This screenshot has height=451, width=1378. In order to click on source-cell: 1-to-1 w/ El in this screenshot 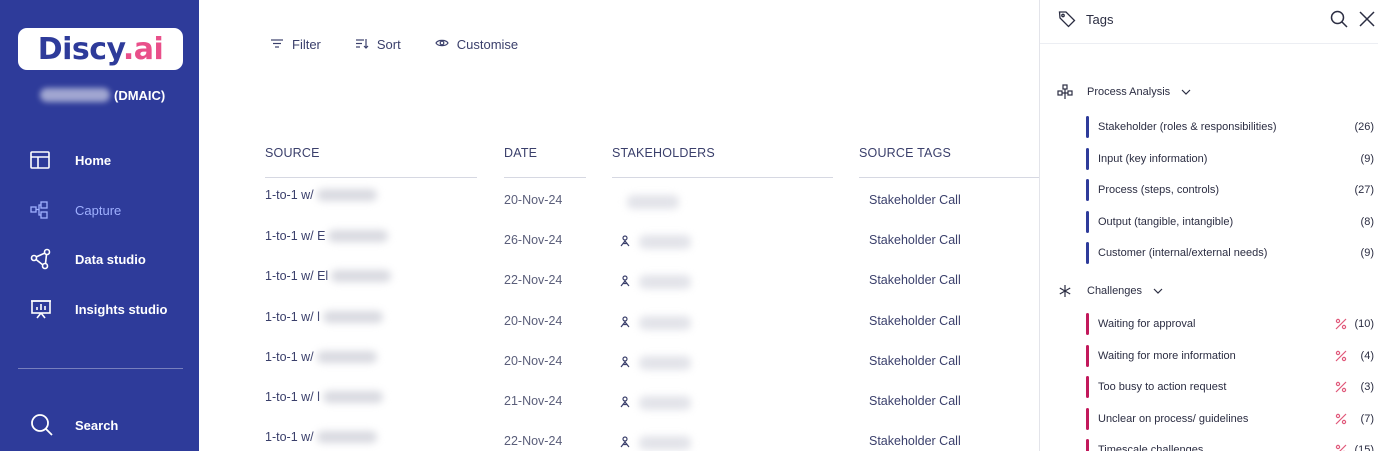, I will do `click(328, 276)`.